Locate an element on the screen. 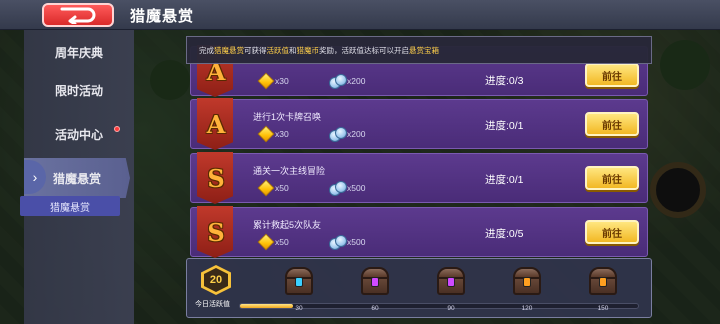 This screenshot has width=720, height=324. chest-threshold-label: 150 is located at coordinates (603, 308).